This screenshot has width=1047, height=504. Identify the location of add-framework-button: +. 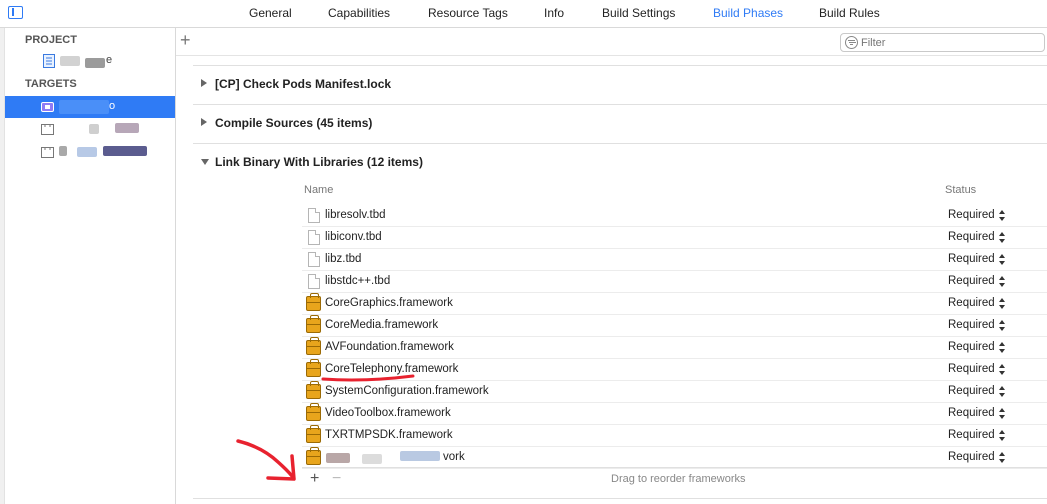
(314, 479).